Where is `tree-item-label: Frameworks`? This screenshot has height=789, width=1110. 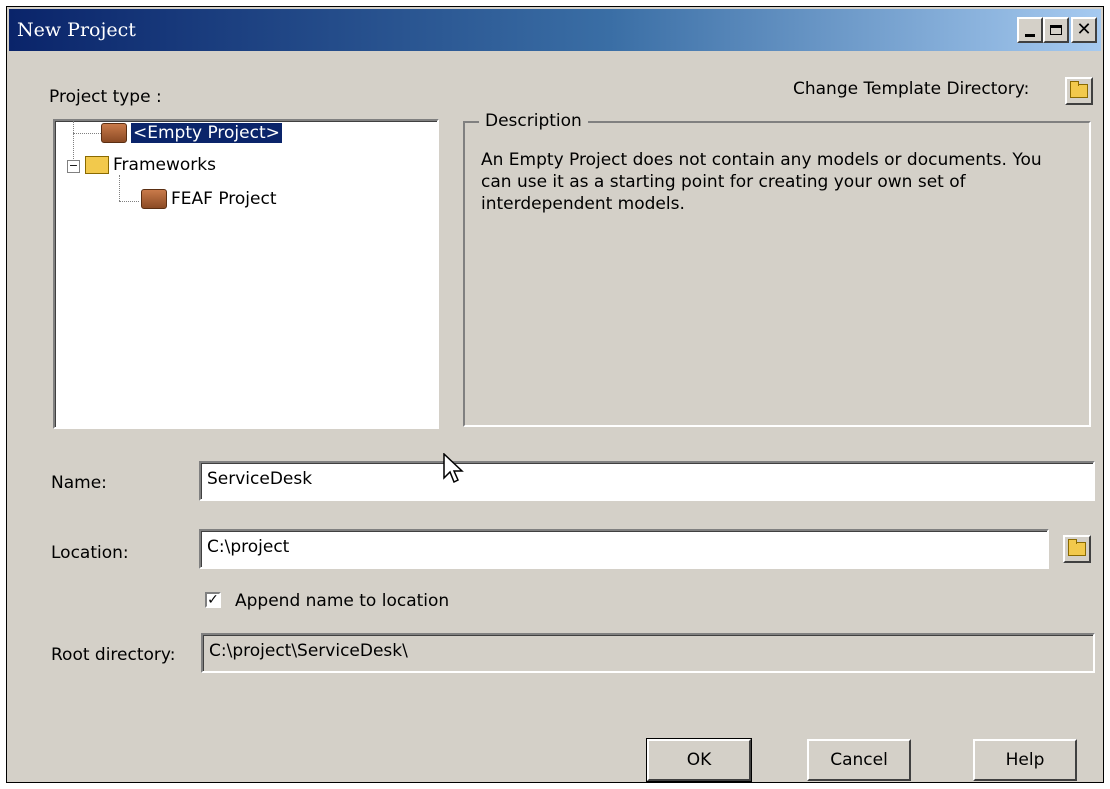 tree-item-label: Frameworks is located at coordinates (164, 165).